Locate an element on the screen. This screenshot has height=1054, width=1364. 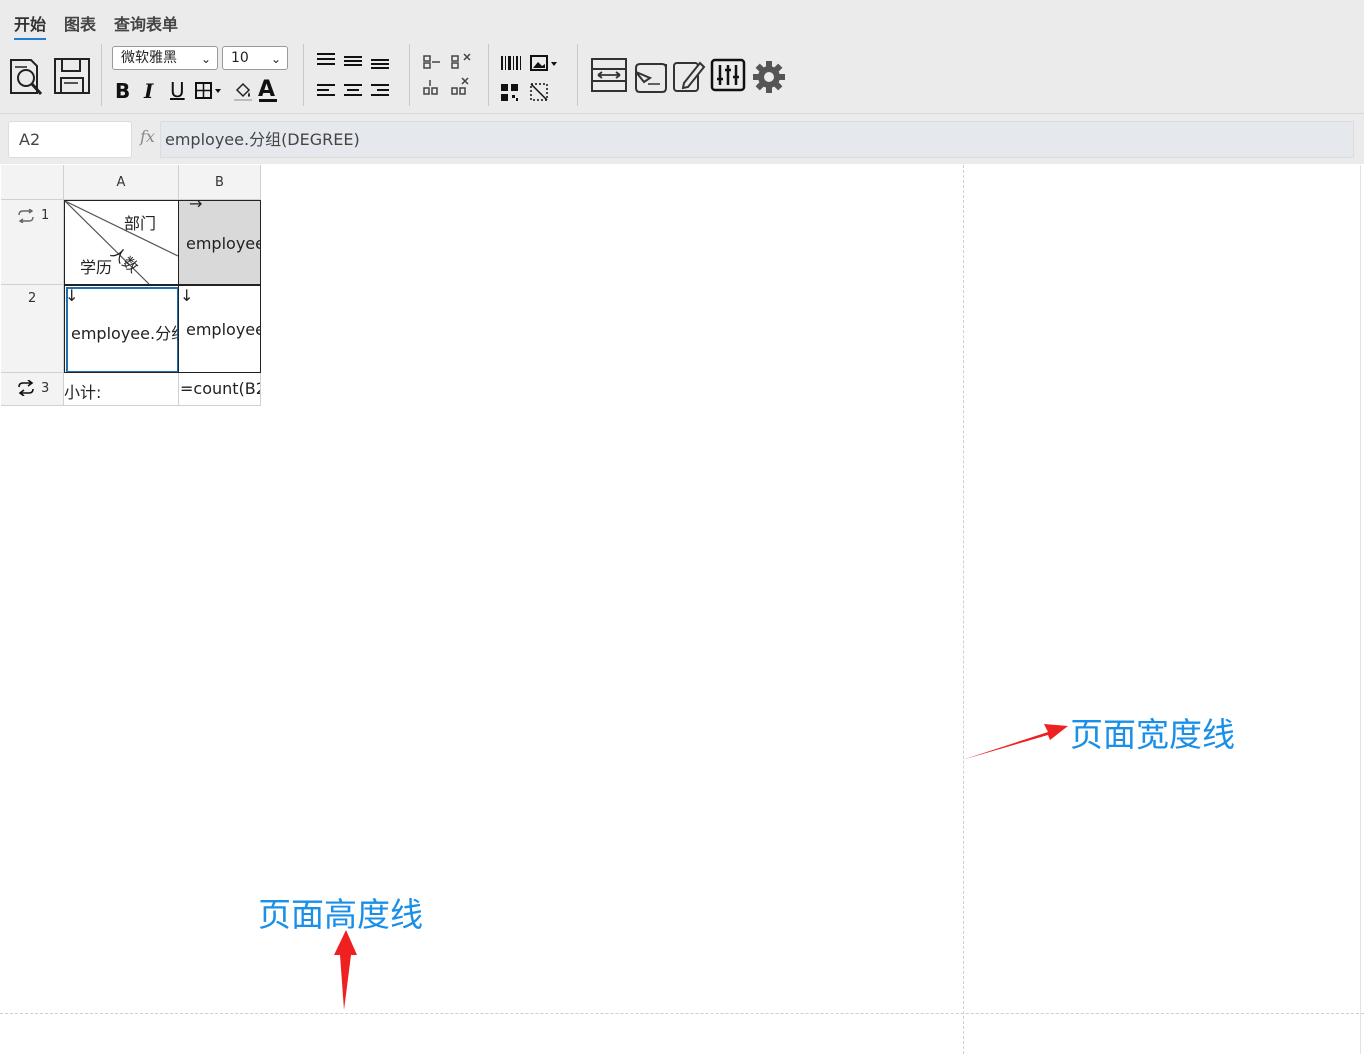
page-height-annotation: 页面高度线 is located at coordinates (340, 914).